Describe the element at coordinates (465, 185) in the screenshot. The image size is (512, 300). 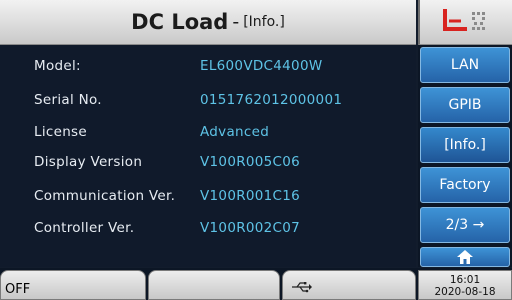
I see `factory-button: Factory` at that location.